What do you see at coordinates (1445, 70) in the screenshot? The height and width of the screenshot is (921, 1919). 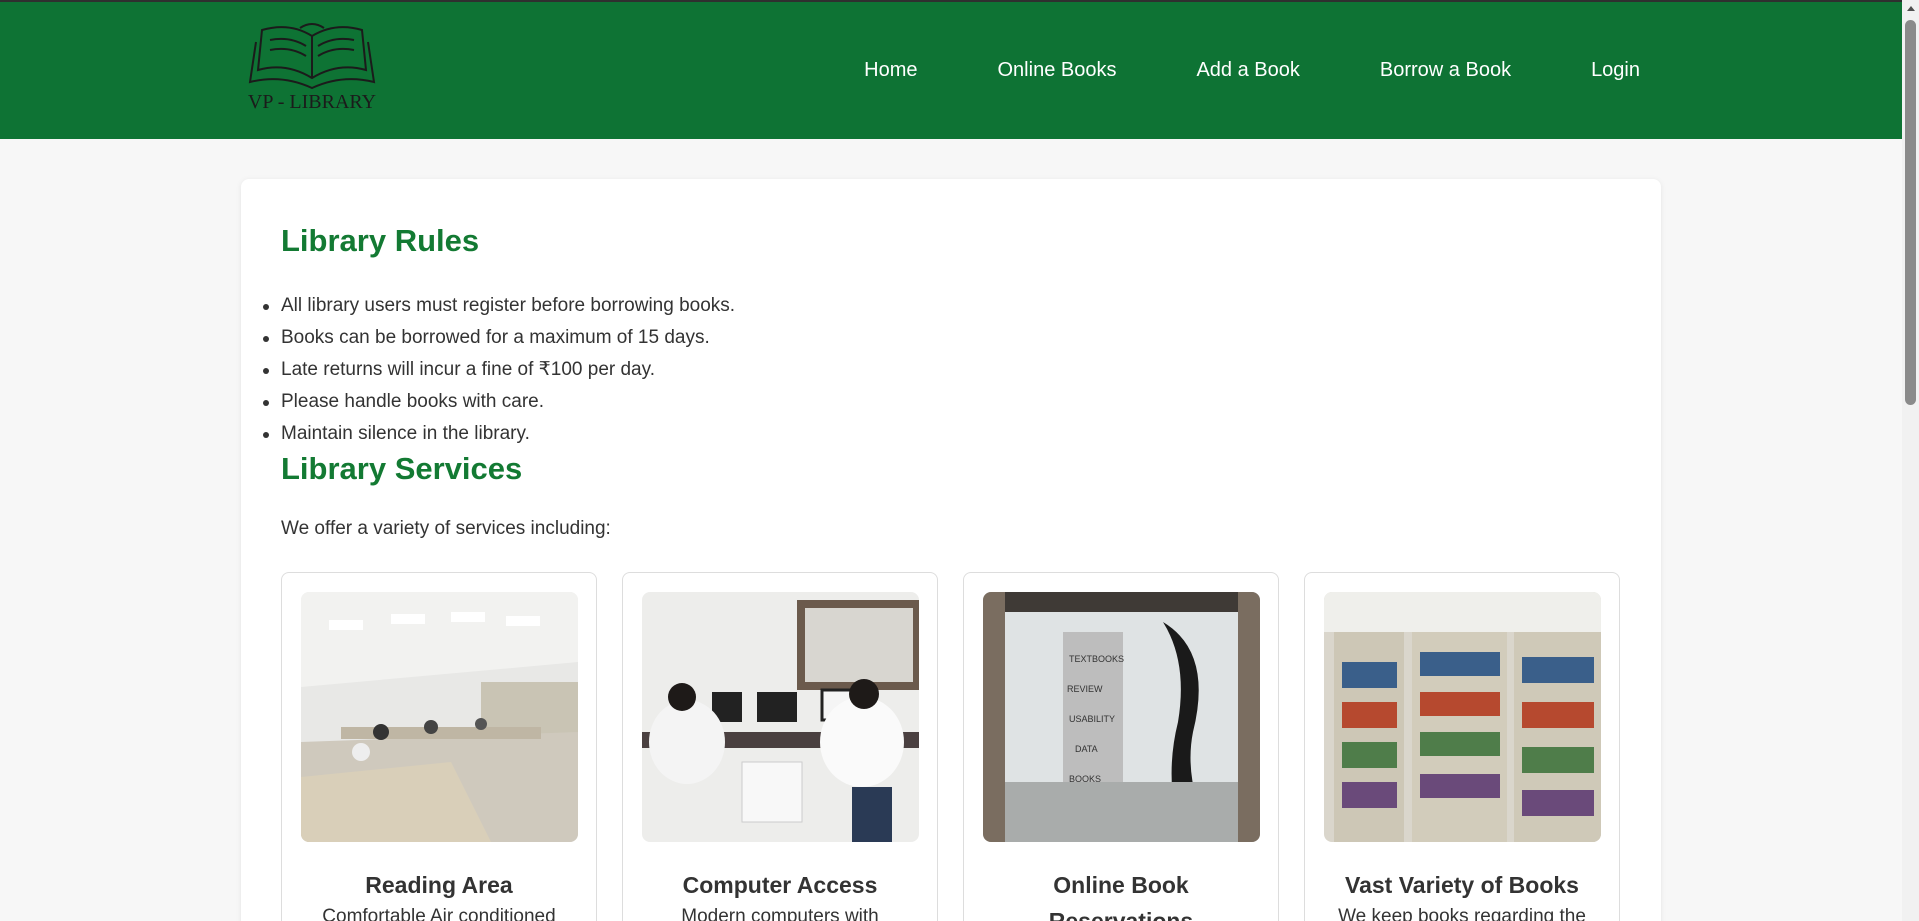 I see `nav-borrow-a-book: Borrow a Book` at bounding box center [1445, 70].